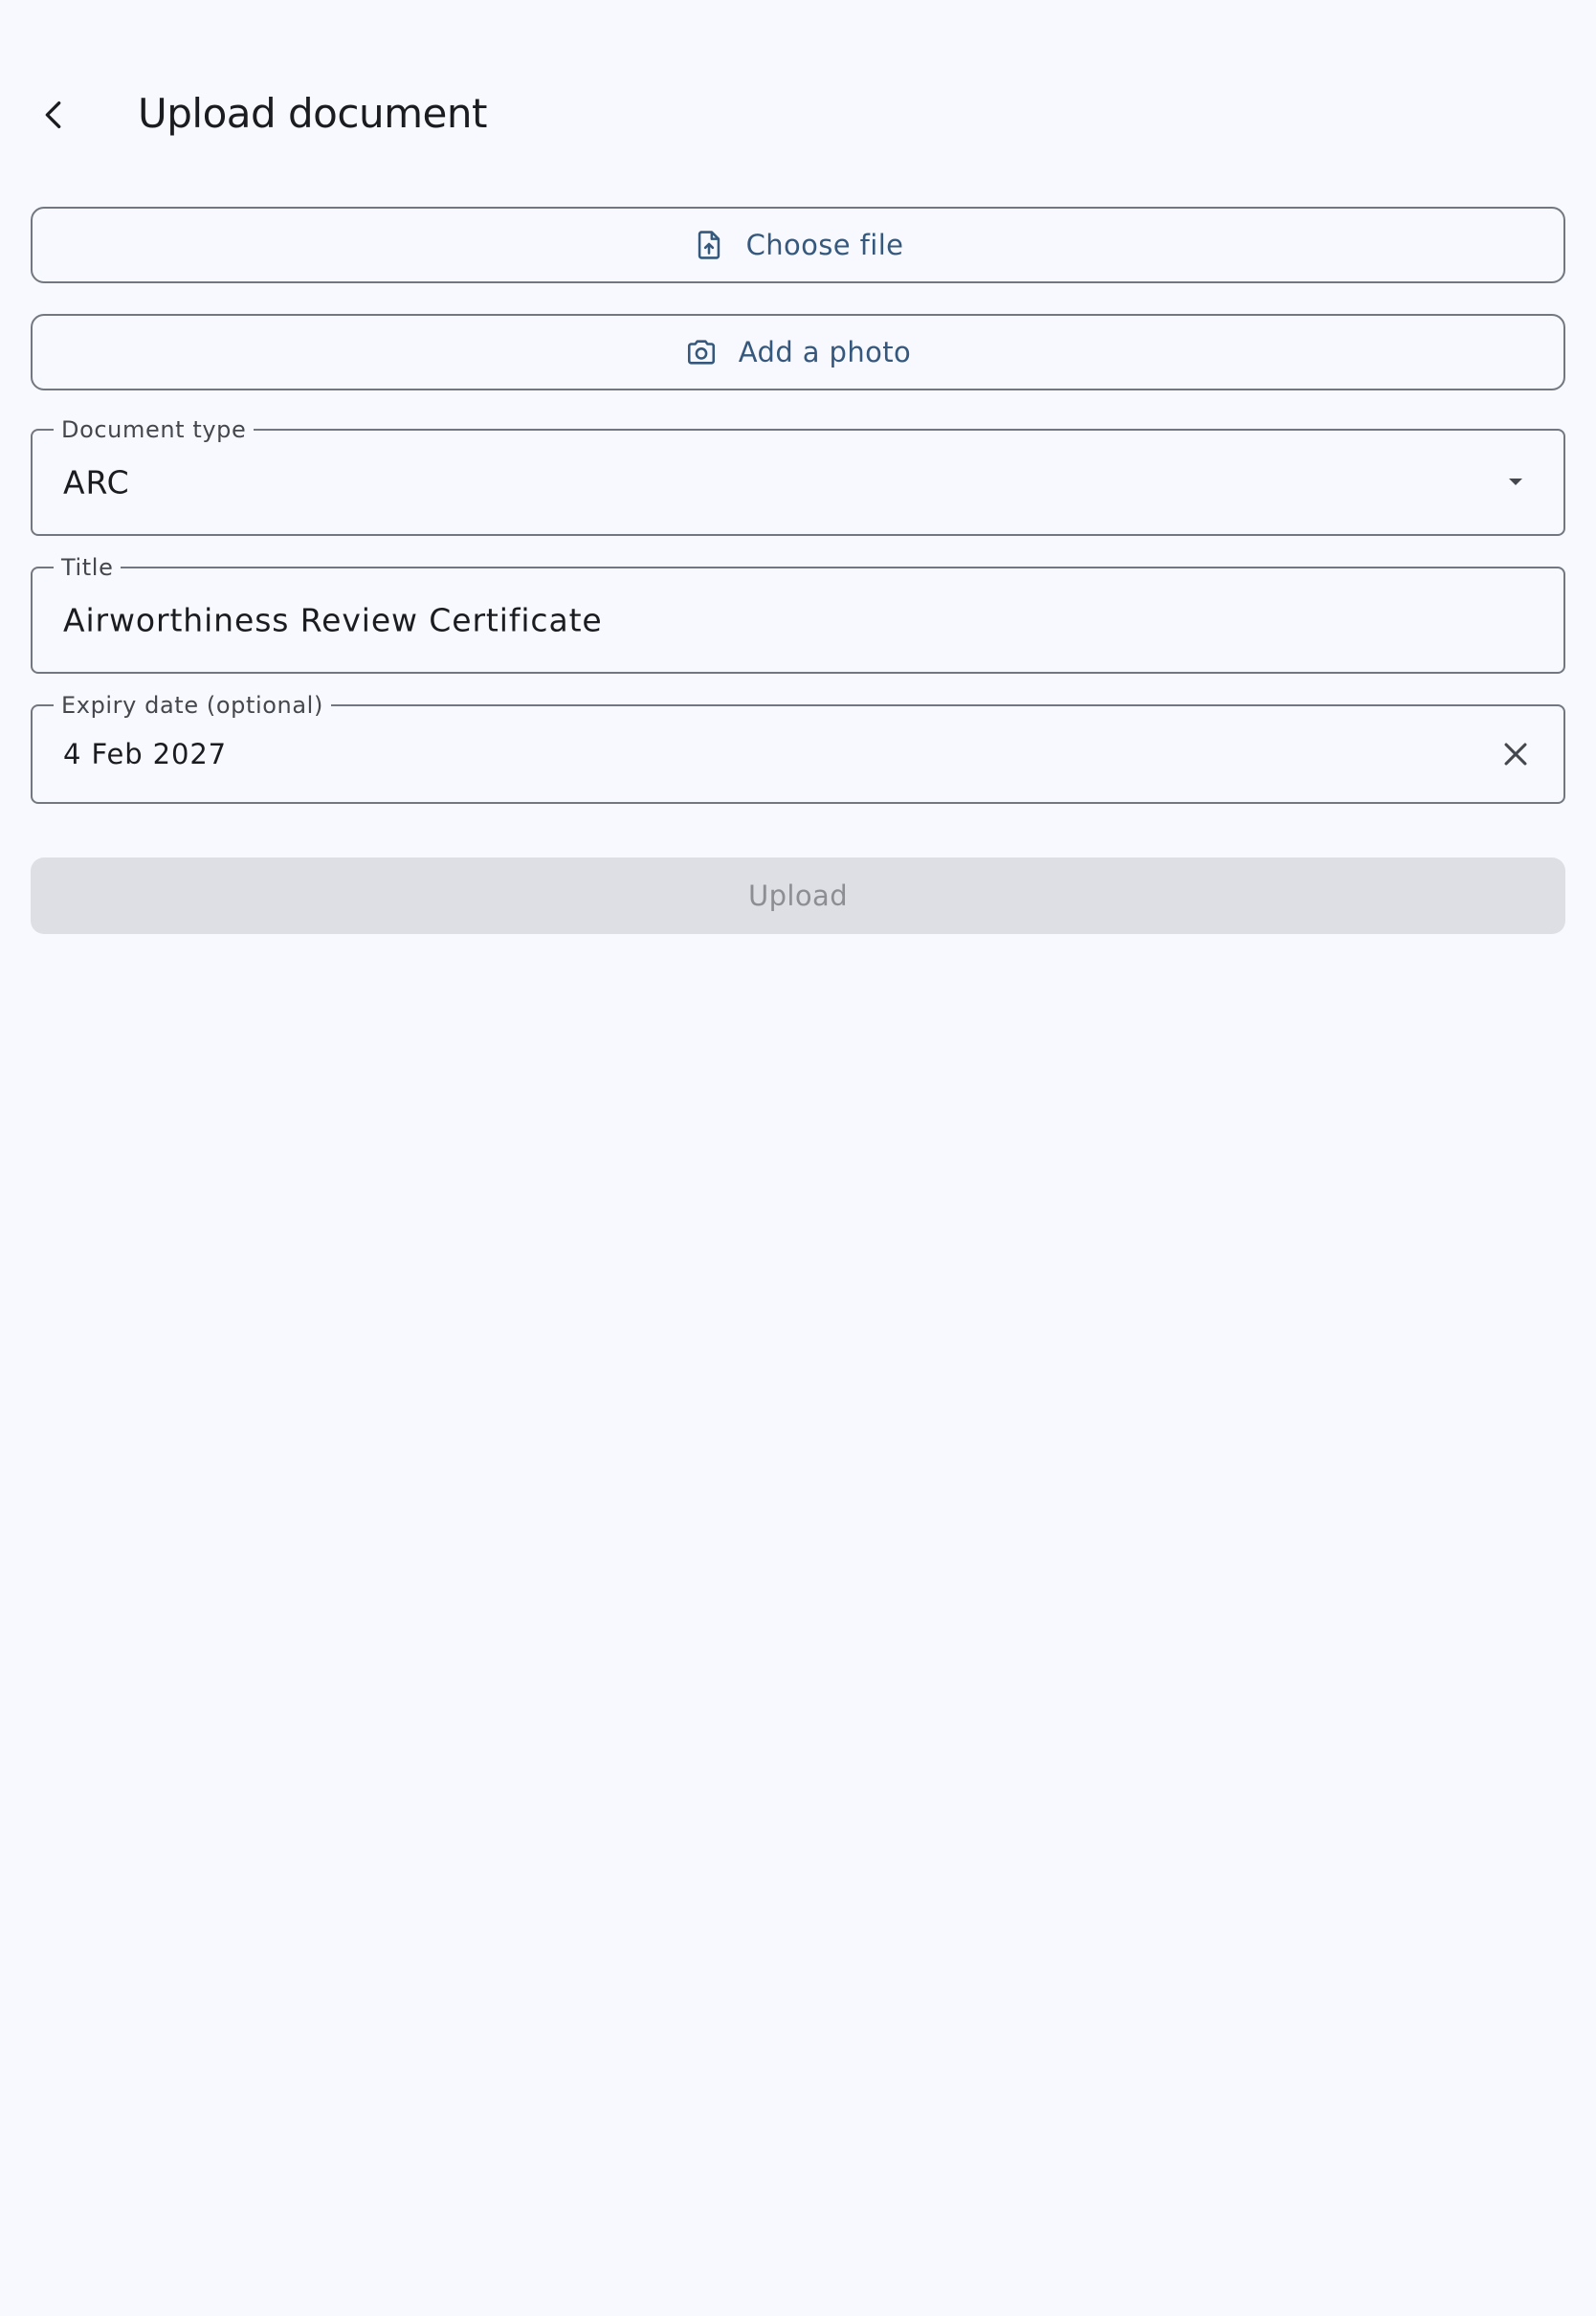  Describe the element at coordinates (798, 116) in the screenshot. I see `app-bar: Upload document` at that location.